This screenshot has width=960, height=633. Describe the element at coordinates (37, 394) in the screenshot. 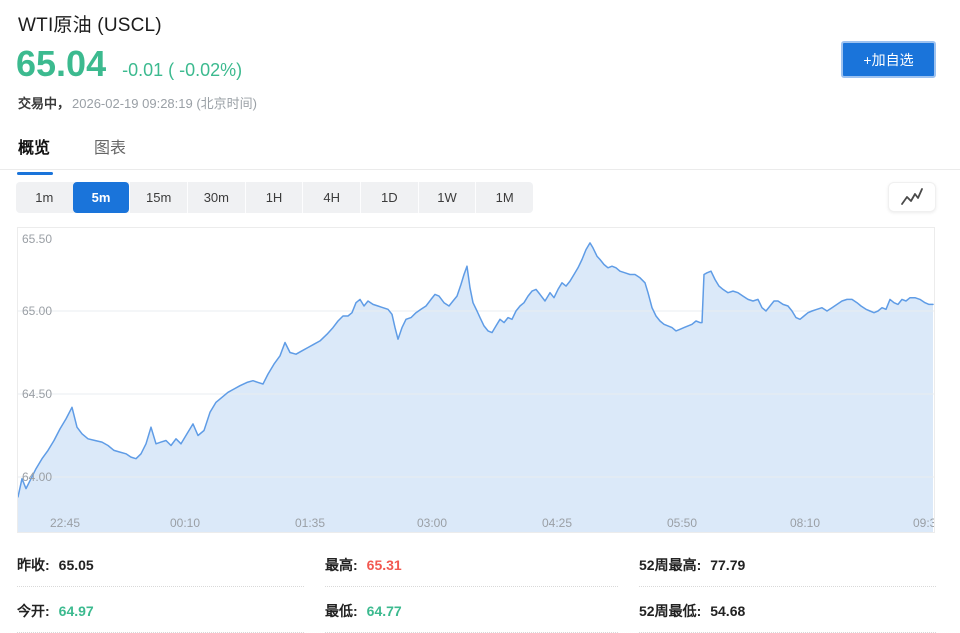

I see `y-axis-tick-label: 64.50` at that location.